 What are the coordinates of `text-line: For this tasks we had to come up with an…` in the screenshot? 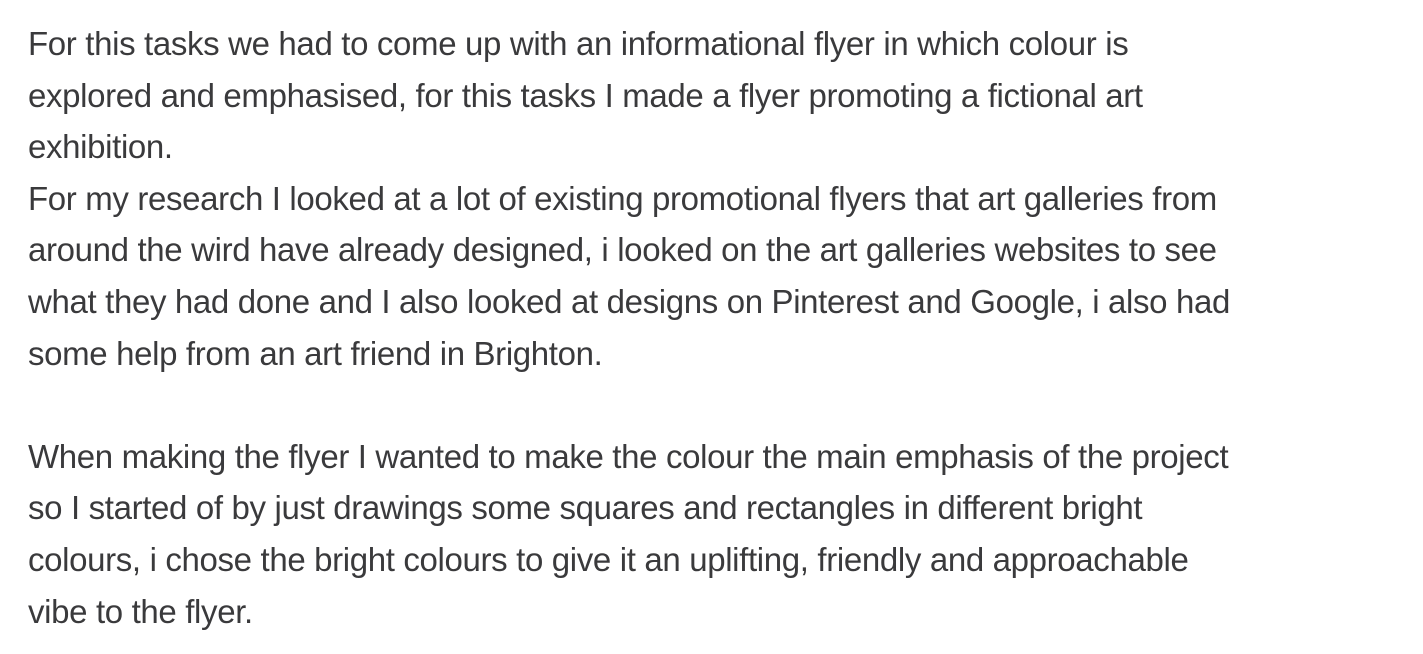 It's located at (578, 43).